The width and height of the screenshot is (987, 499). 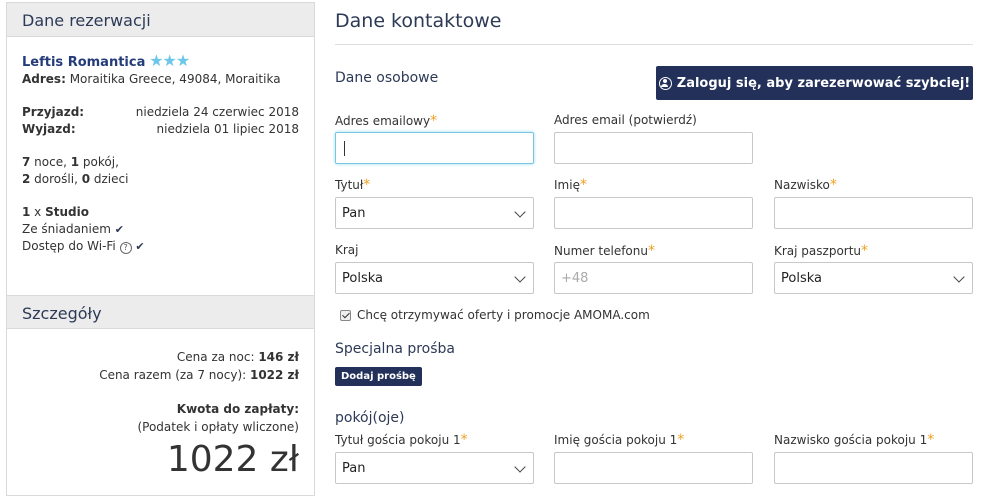 I want to click on amenity-wifi-label: Dostęp do Wi-Fi, so click(x=69, y=246).